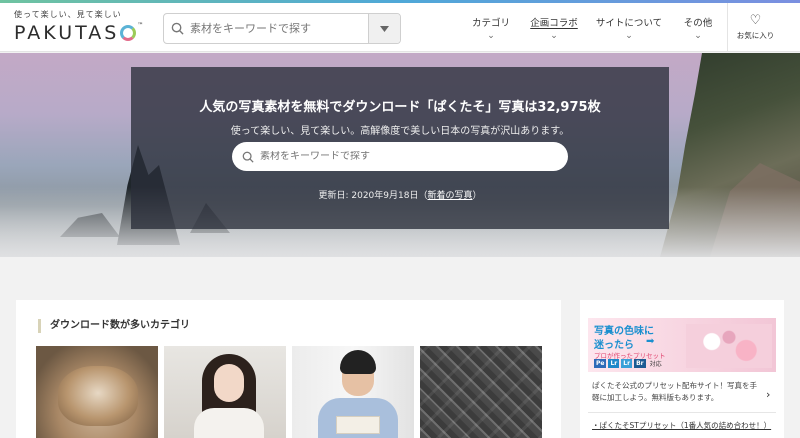  What do you see at coordinates (358, 425) in the screenshot?
I see `thumb-figure-book` at bounding box center [358, 425].